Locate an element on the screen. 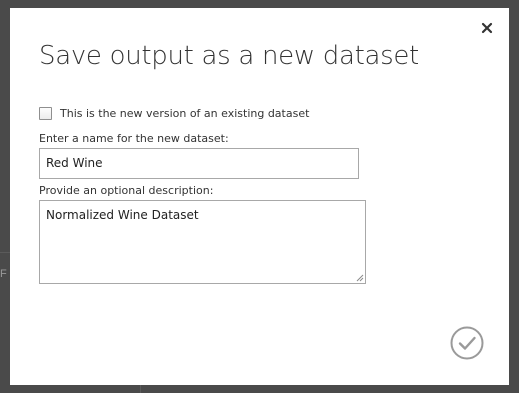  dataset-name-input: Red Wine is located at coordinates (199, 163).